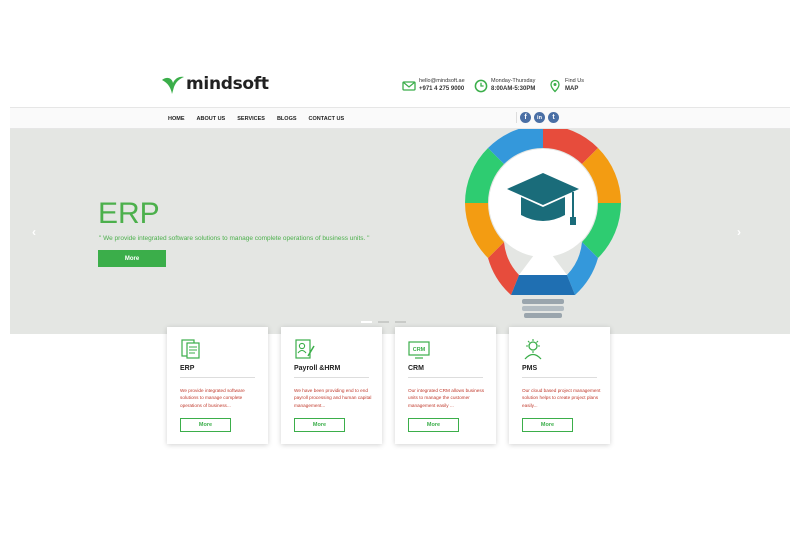 Image resolution: width=800 pixels, height=545 pixels. Describe the element at coordinates (525, 117) in the screenshot. I see `facebook-icon: f` at that location.